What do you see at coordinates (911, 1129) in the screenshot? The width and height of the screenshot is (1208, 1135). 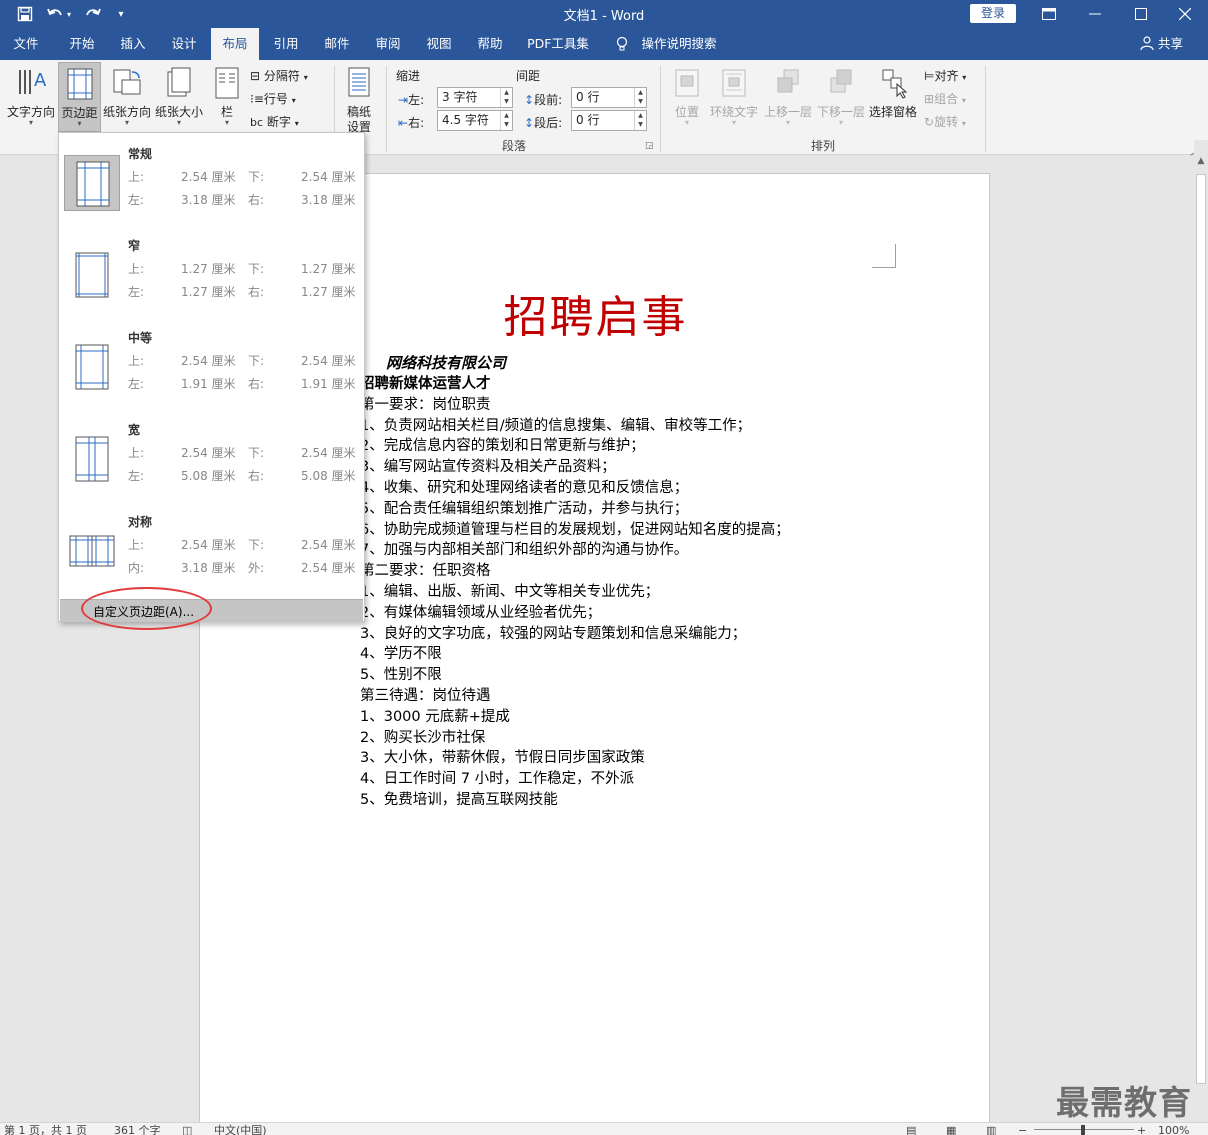 I see `read-mode-icon: ▤` at bounding box center [911, 1129].